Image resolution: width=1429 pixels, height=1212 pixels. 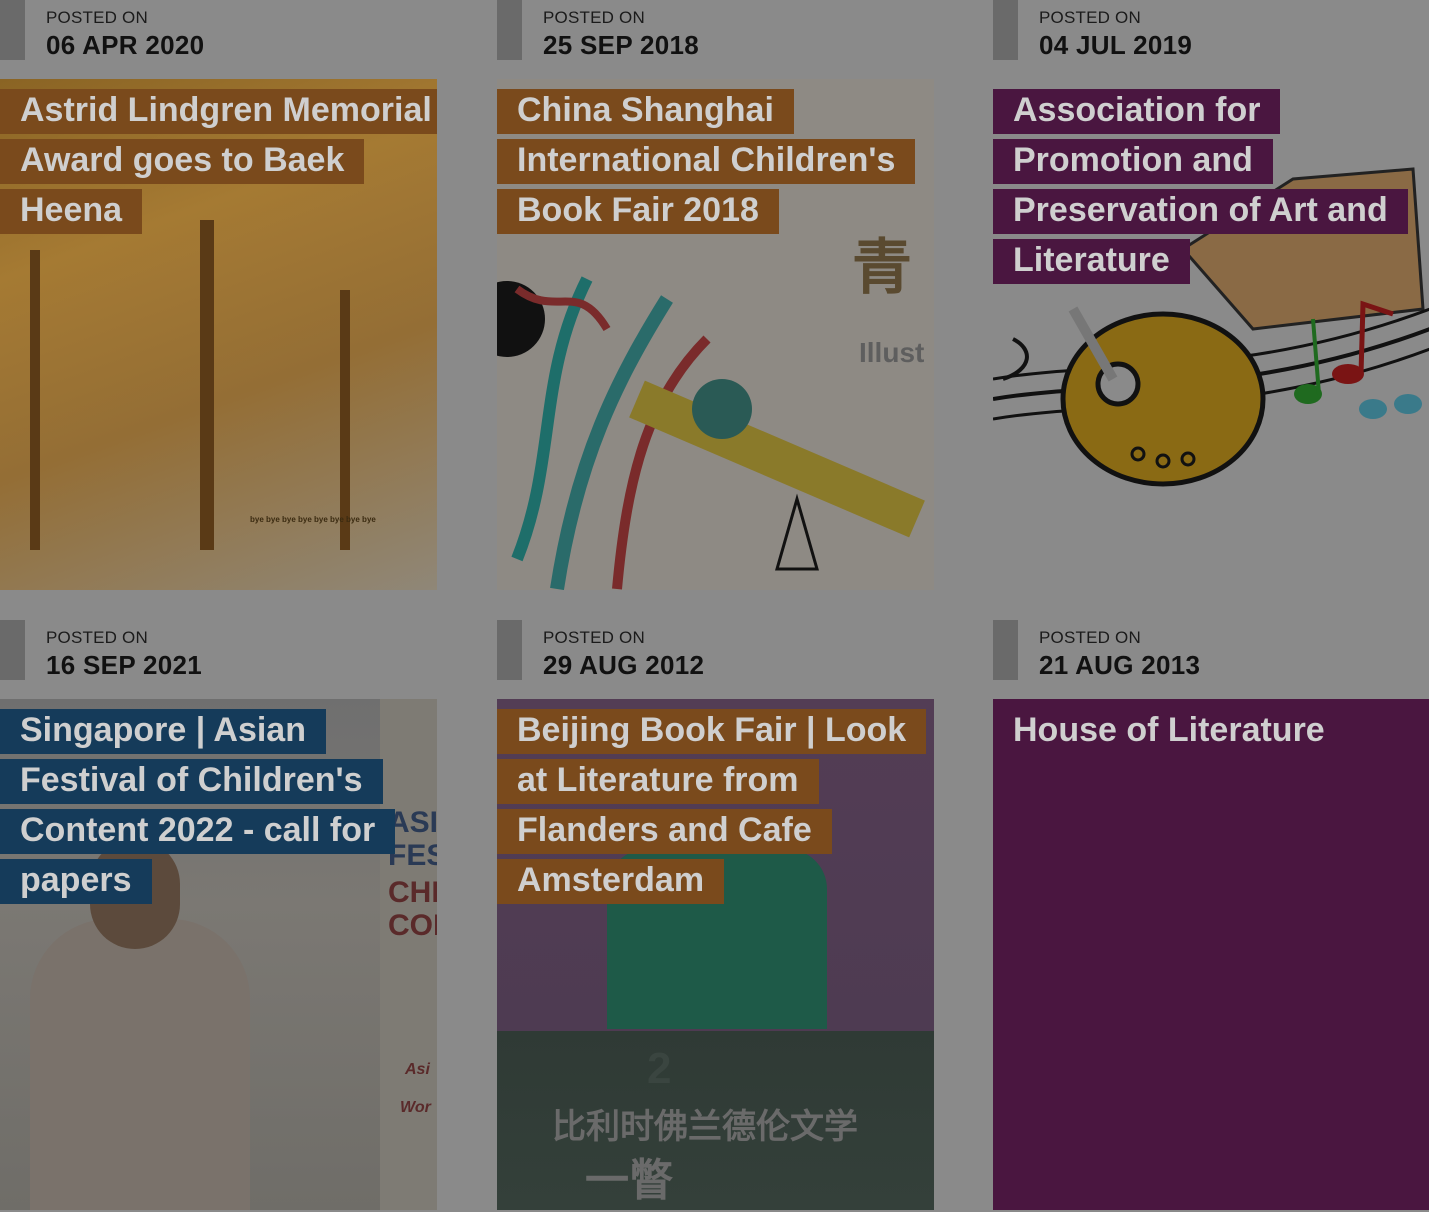 I want to click on post-date: 16 SEP 2021, so click(x=124, y=665).